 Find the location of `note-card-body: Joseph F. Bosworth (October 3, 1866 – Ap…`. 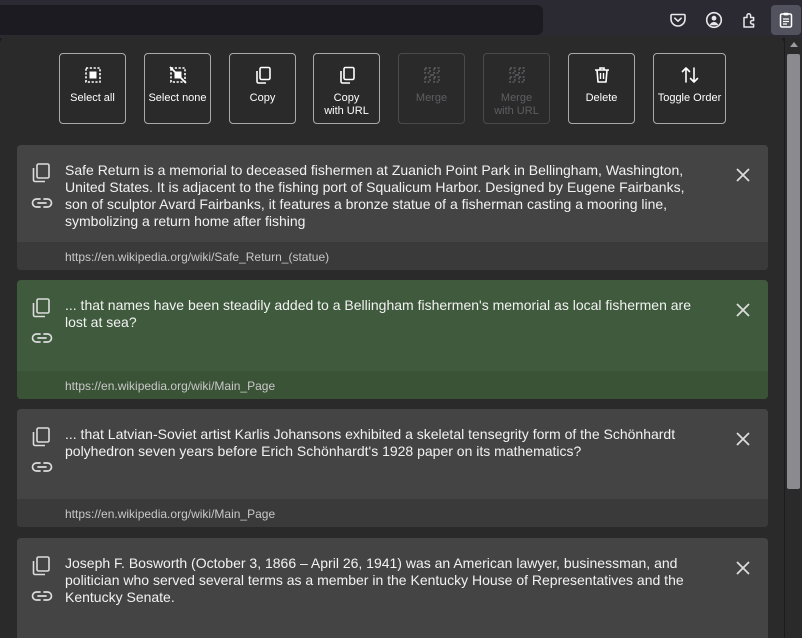

note-card-body: Joseph F. Bosworth (October 3, 1866 – Ap… is located at coordinates (392, 588).